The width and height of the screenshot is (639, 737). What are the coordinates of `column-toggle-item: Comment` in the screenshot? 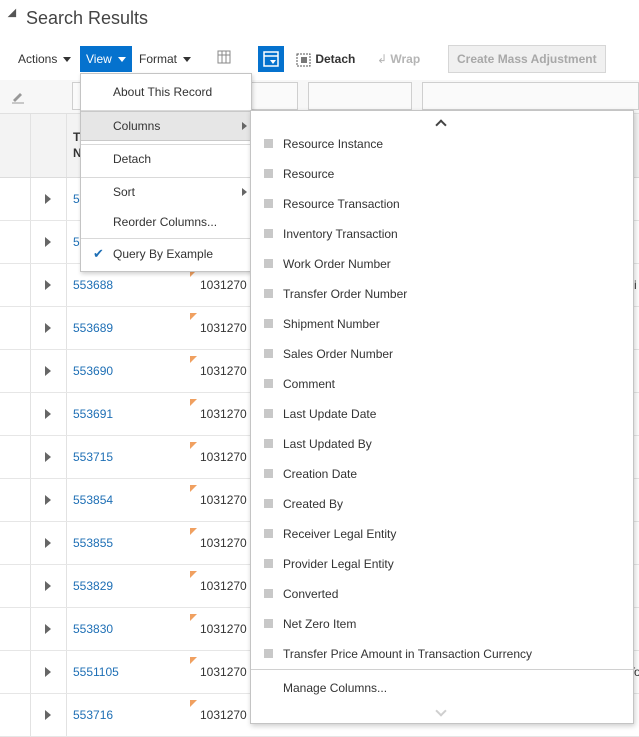 It's located at (442, 384).